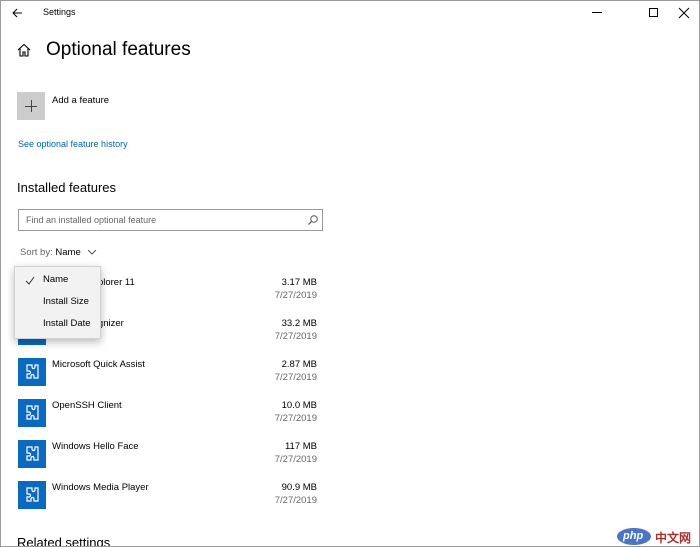 Image resolution: width=700 pixels, height=547 pixels. What do you see at coordinates (673, 538) in the screenshot?
I see `watermark-cn-text: 中文网` at bounding box center [673, 538].